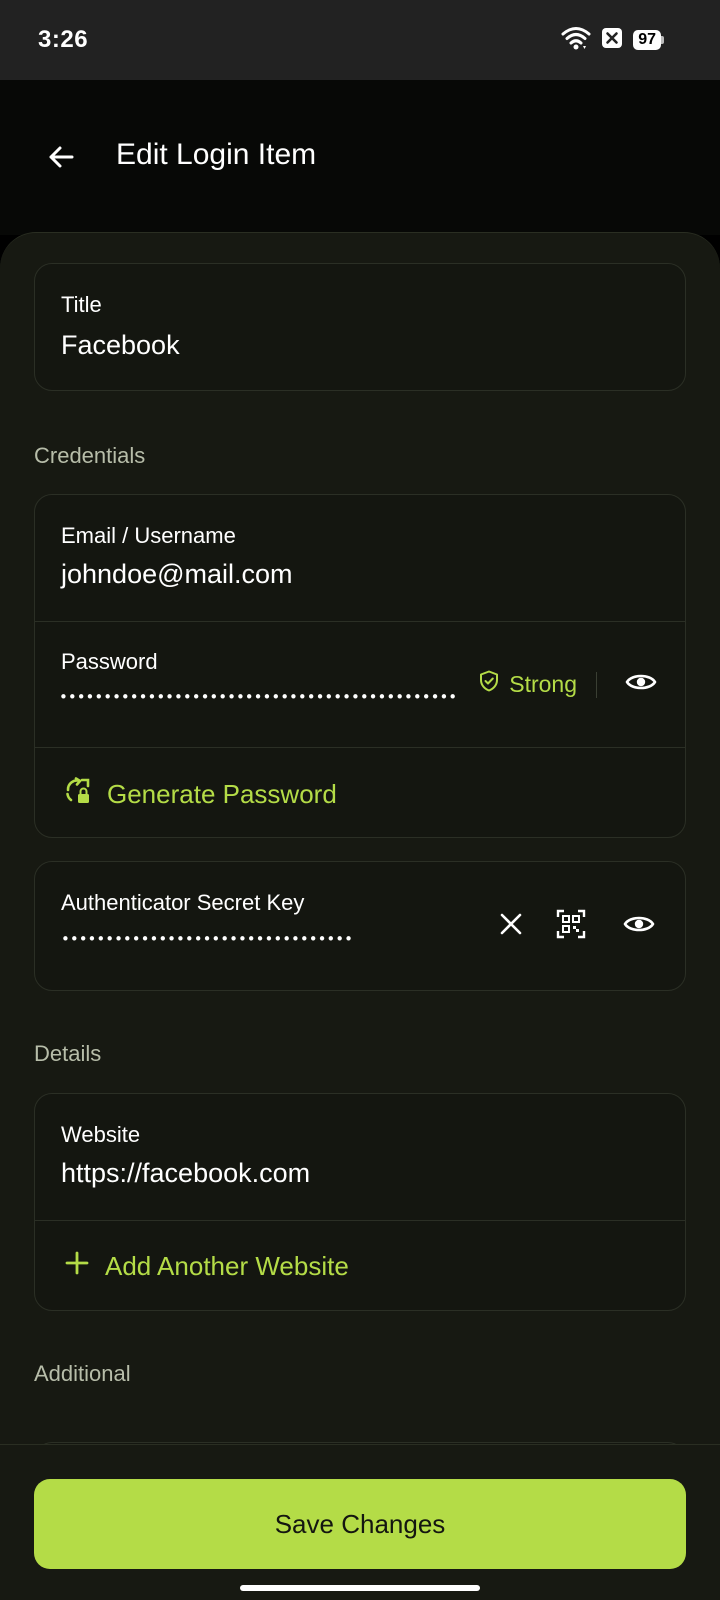 This screenshot has height=1600, width=720. Describe the element at coordinates (78, 794) in the screenshot. I see `lock-reset-icon` at that location.